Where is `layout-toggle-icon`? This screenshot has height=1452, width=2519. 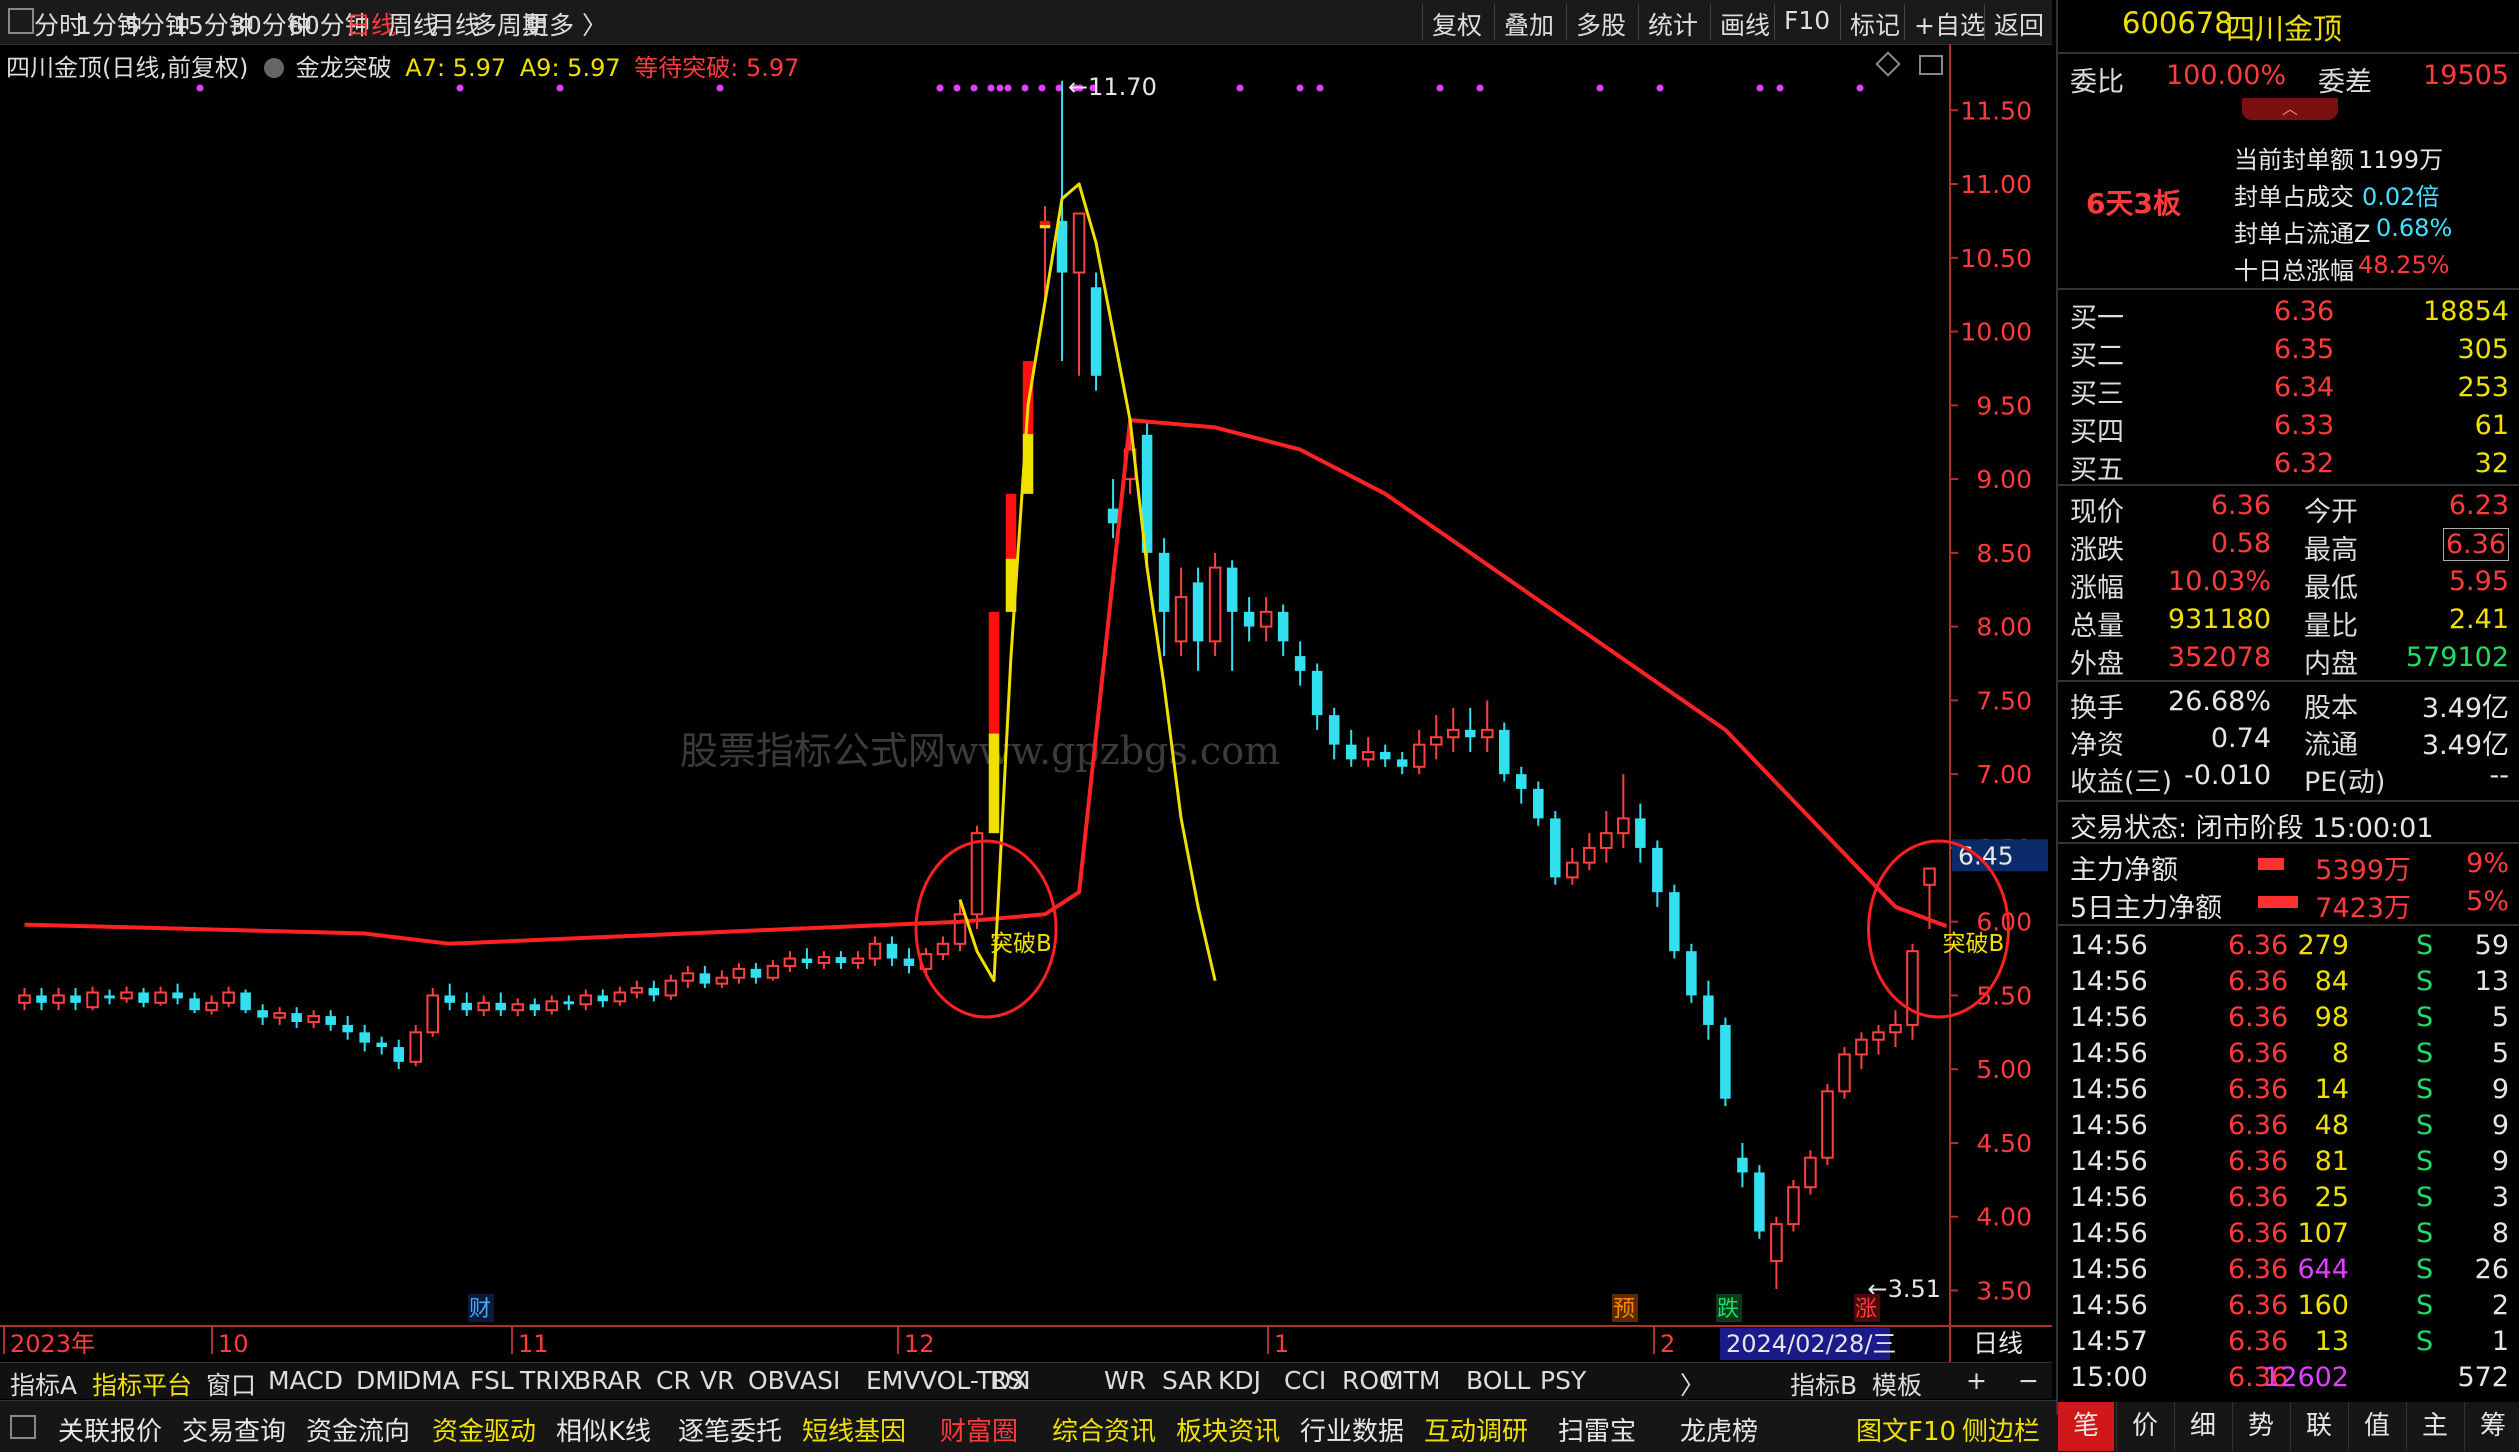 layout-toggle-icon is located at coordinates (1931, 65).